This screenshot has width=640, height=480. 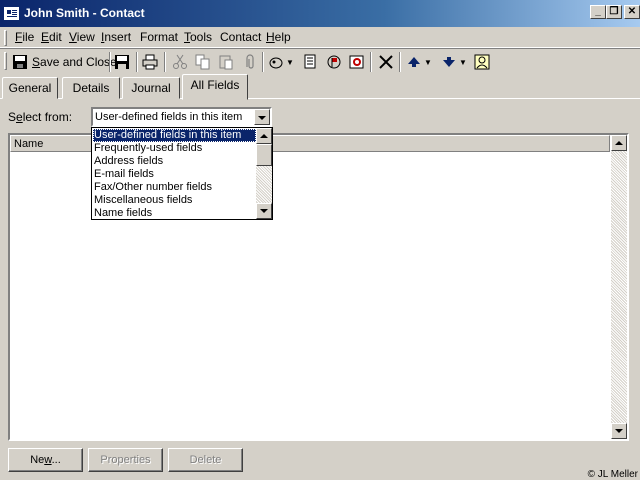 I want to click on cut-button, so click(x=180, y=62).